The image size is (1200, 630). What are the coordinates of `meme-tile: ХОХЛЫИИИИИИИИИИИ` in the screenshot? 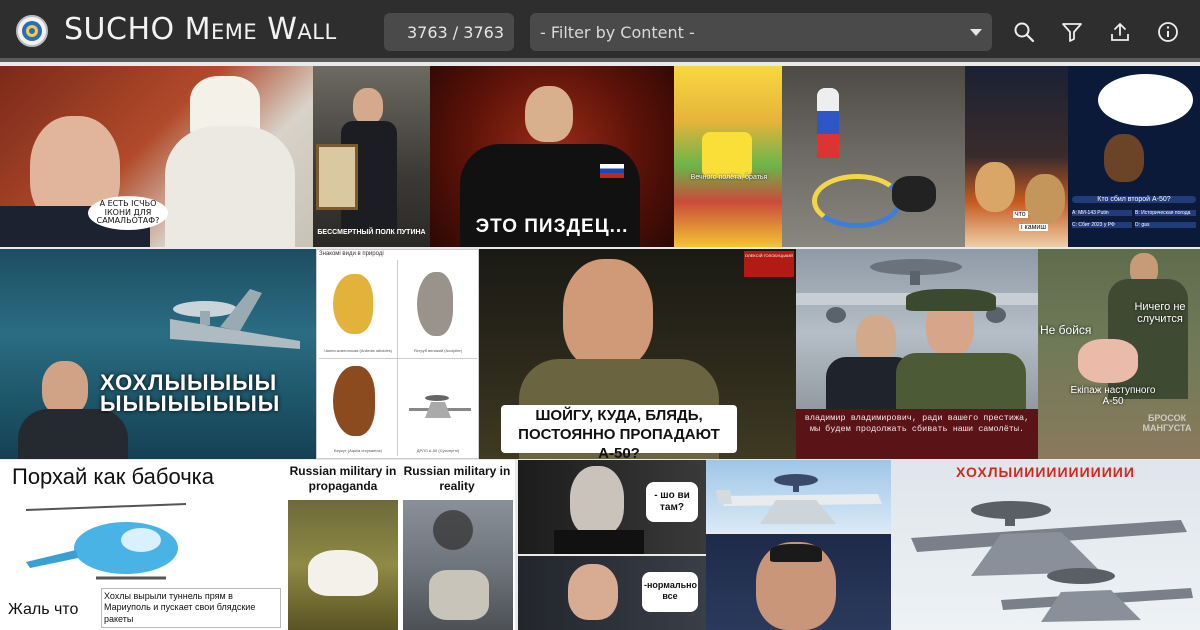 It's located at (1045, 545).